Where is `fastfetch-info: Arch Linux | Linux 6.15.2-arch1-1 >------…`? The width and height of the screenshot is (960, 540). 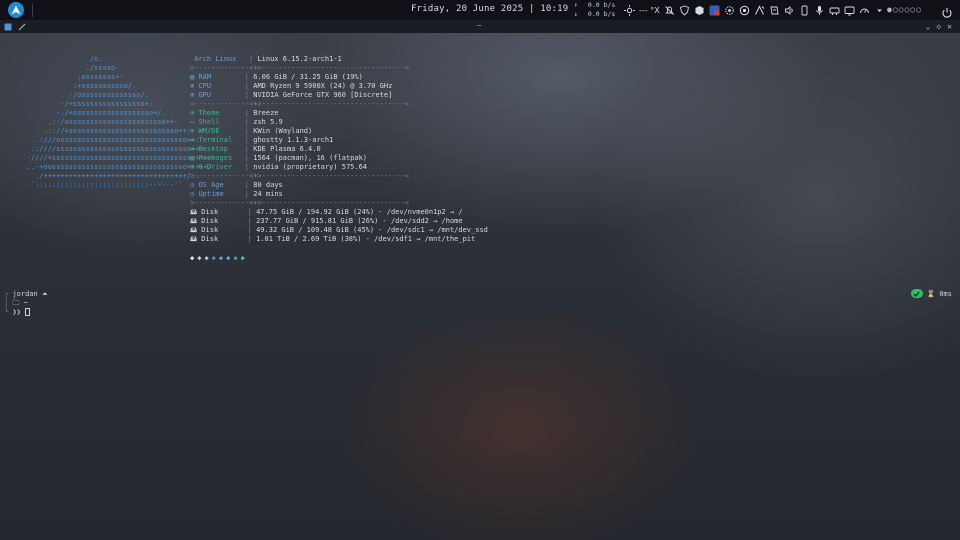 fastfetch-info: Arch Linux | Linux 6.15.2-arch1-1 >------… is located at coordinates (339, 149).